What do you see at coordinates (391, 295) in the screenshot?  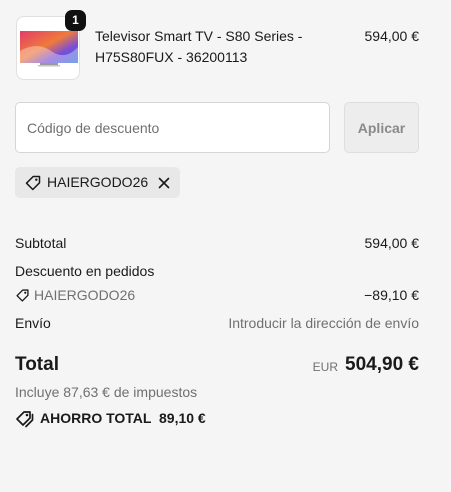 I see `order-discount-value: −89,10 €` at bounding box center [391, 295].